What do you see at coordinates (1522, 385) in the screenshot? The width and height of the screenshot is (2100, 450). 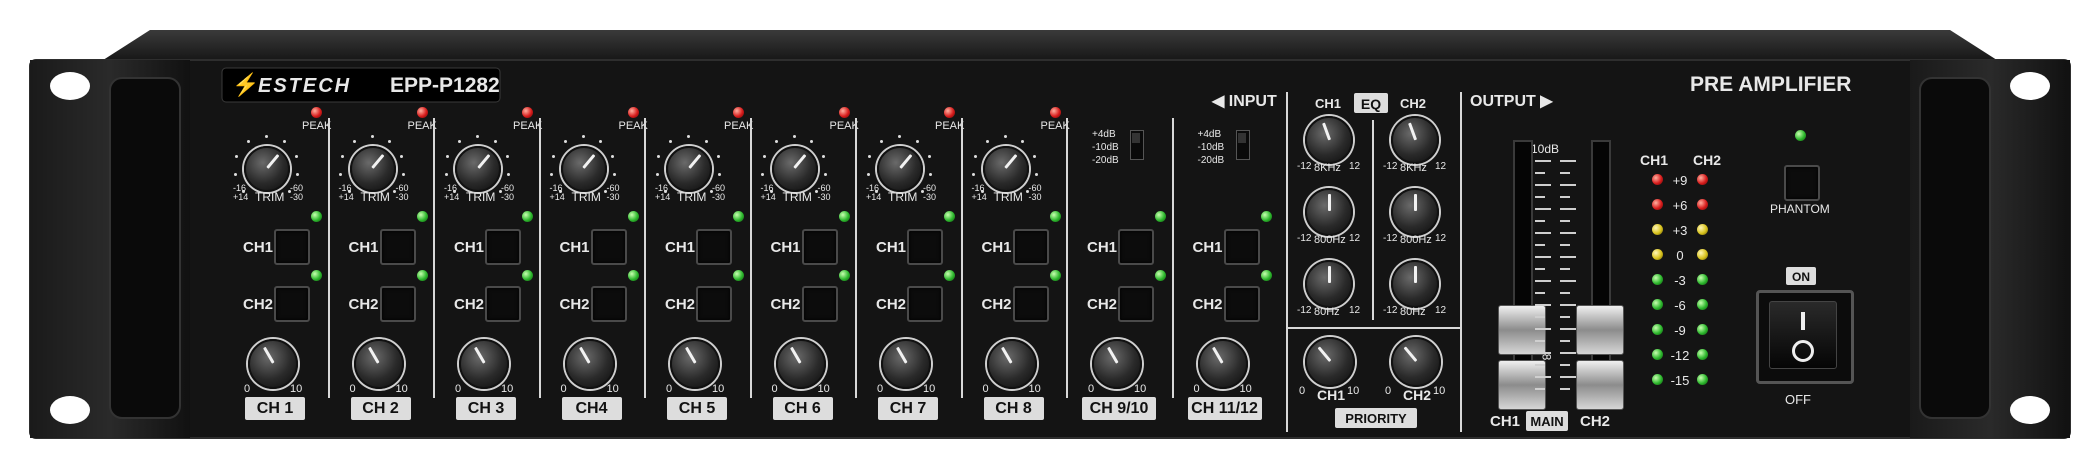 I see `fader-main` at bounding box center [1522, 385].